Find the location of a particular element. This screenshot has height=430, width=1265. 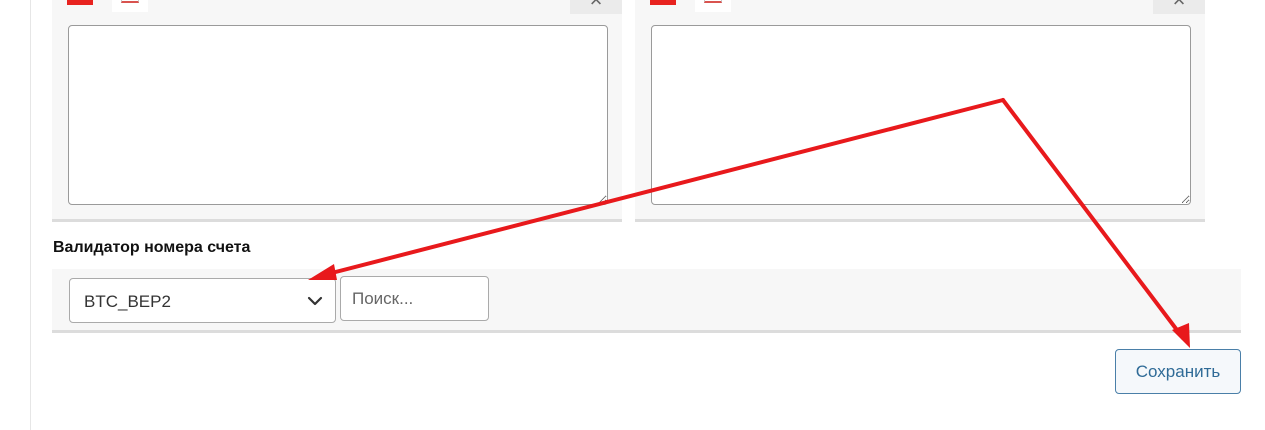

validator-select: BTC_BEP2 is located at coordinates (202, 300).